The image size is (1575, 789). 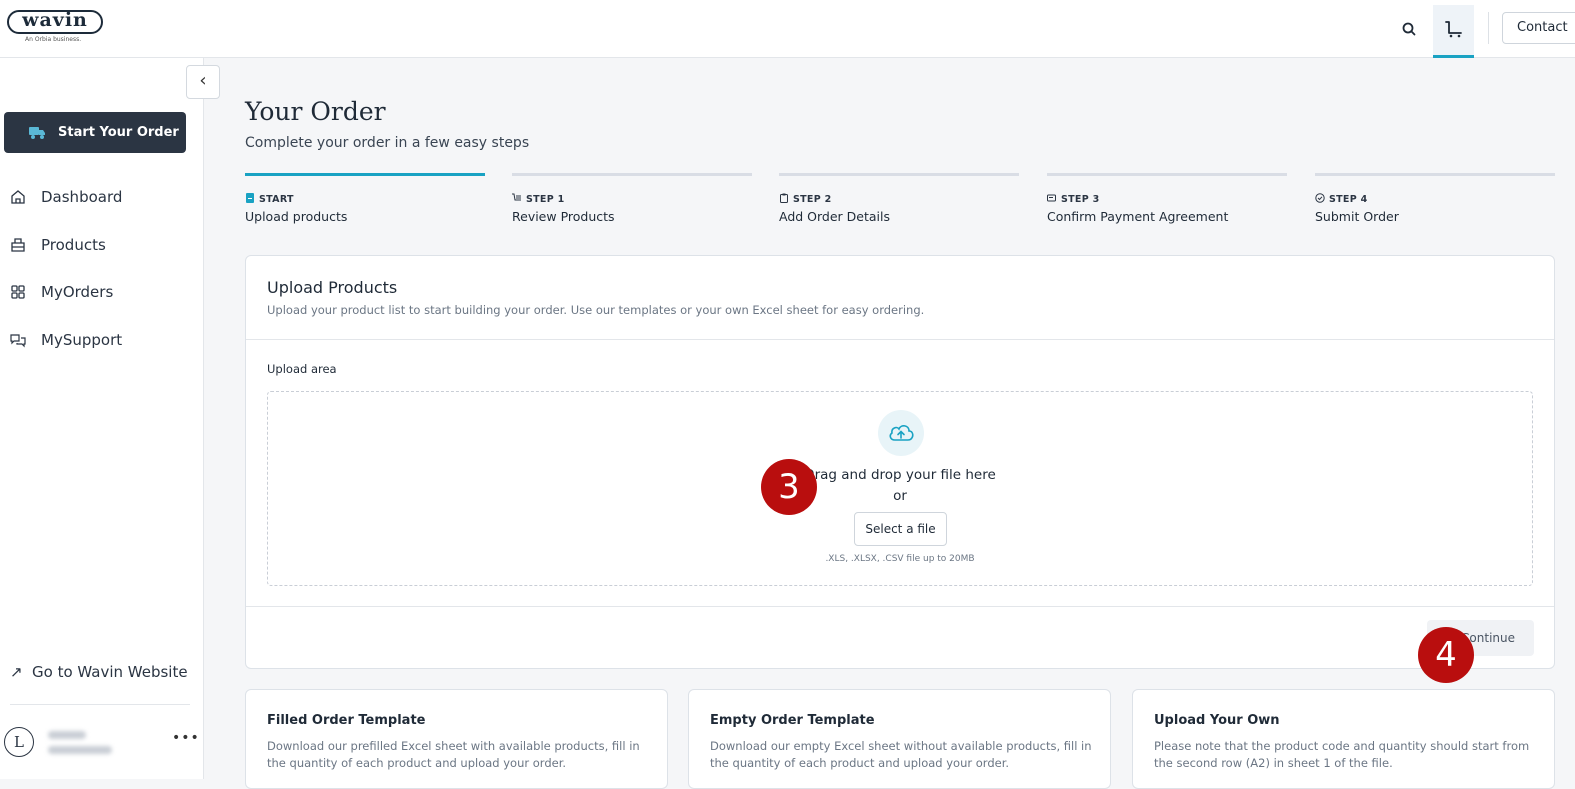 I want to click on cart-icon, so click(x=1453, y=29).